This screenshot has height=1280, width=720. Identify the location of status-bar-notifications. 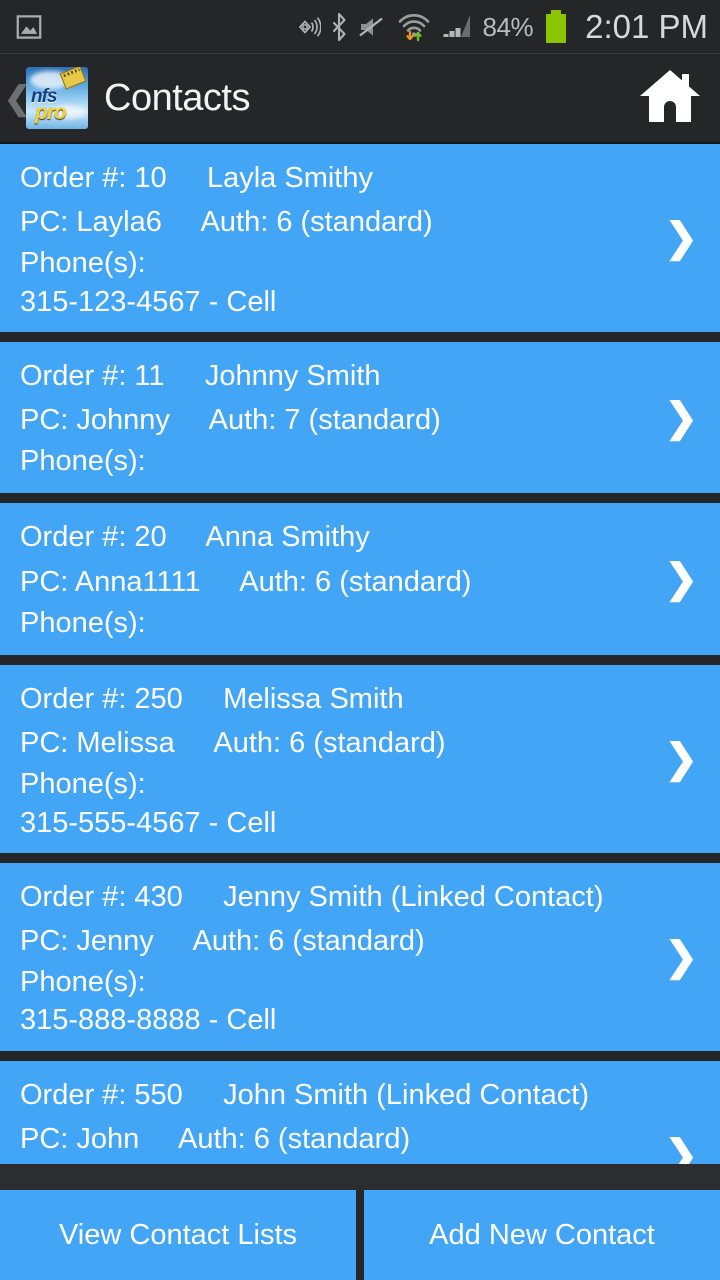
(29, 27).